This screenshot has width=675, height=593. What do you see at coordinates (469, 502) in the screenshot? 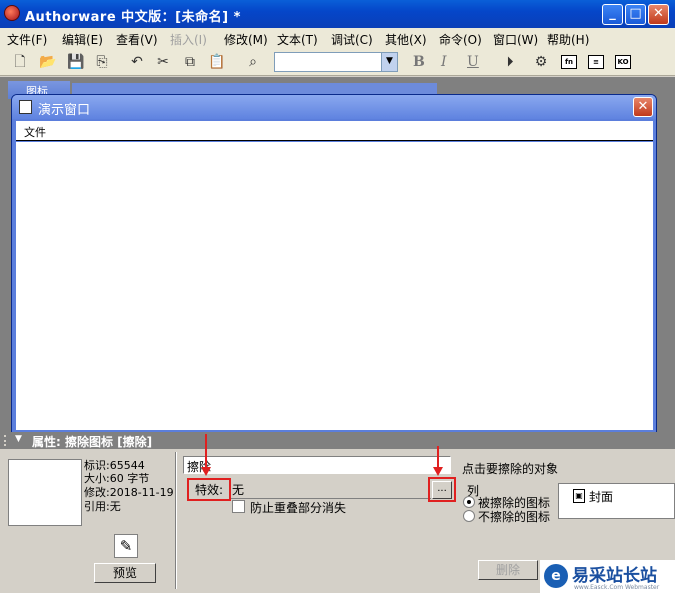
I see `radio-erased-icons` at bounding box center [469, 502].